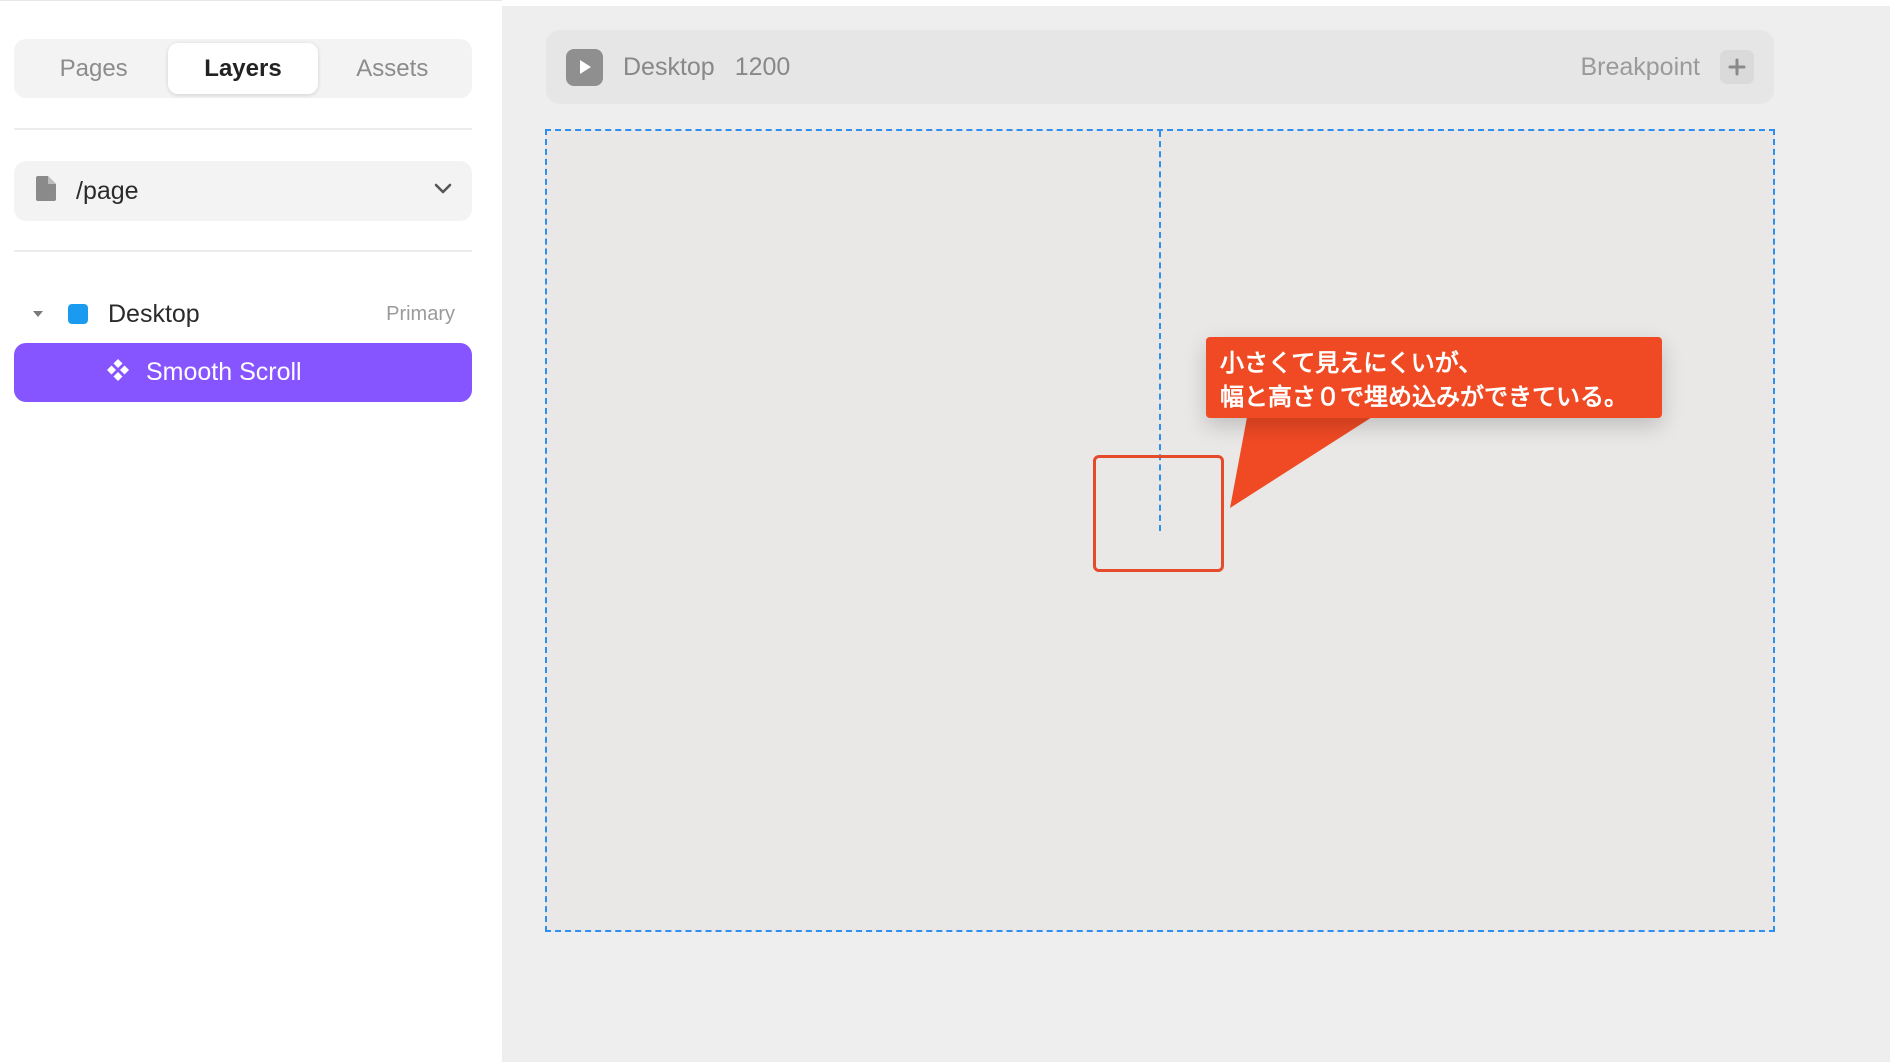  I want to click on panel-tabs: Pages Layers Assets, so click(243, 68).